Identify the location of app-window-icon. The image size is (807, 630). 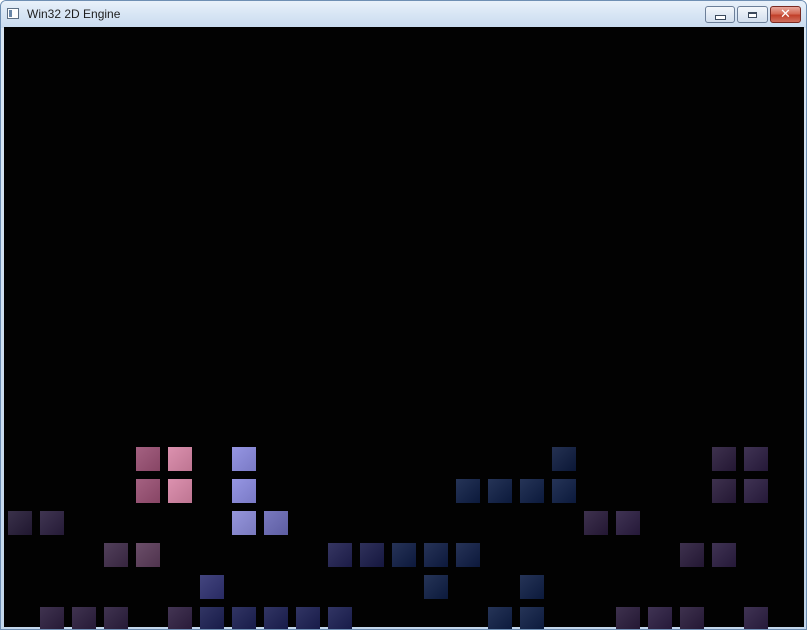
(13, 13).